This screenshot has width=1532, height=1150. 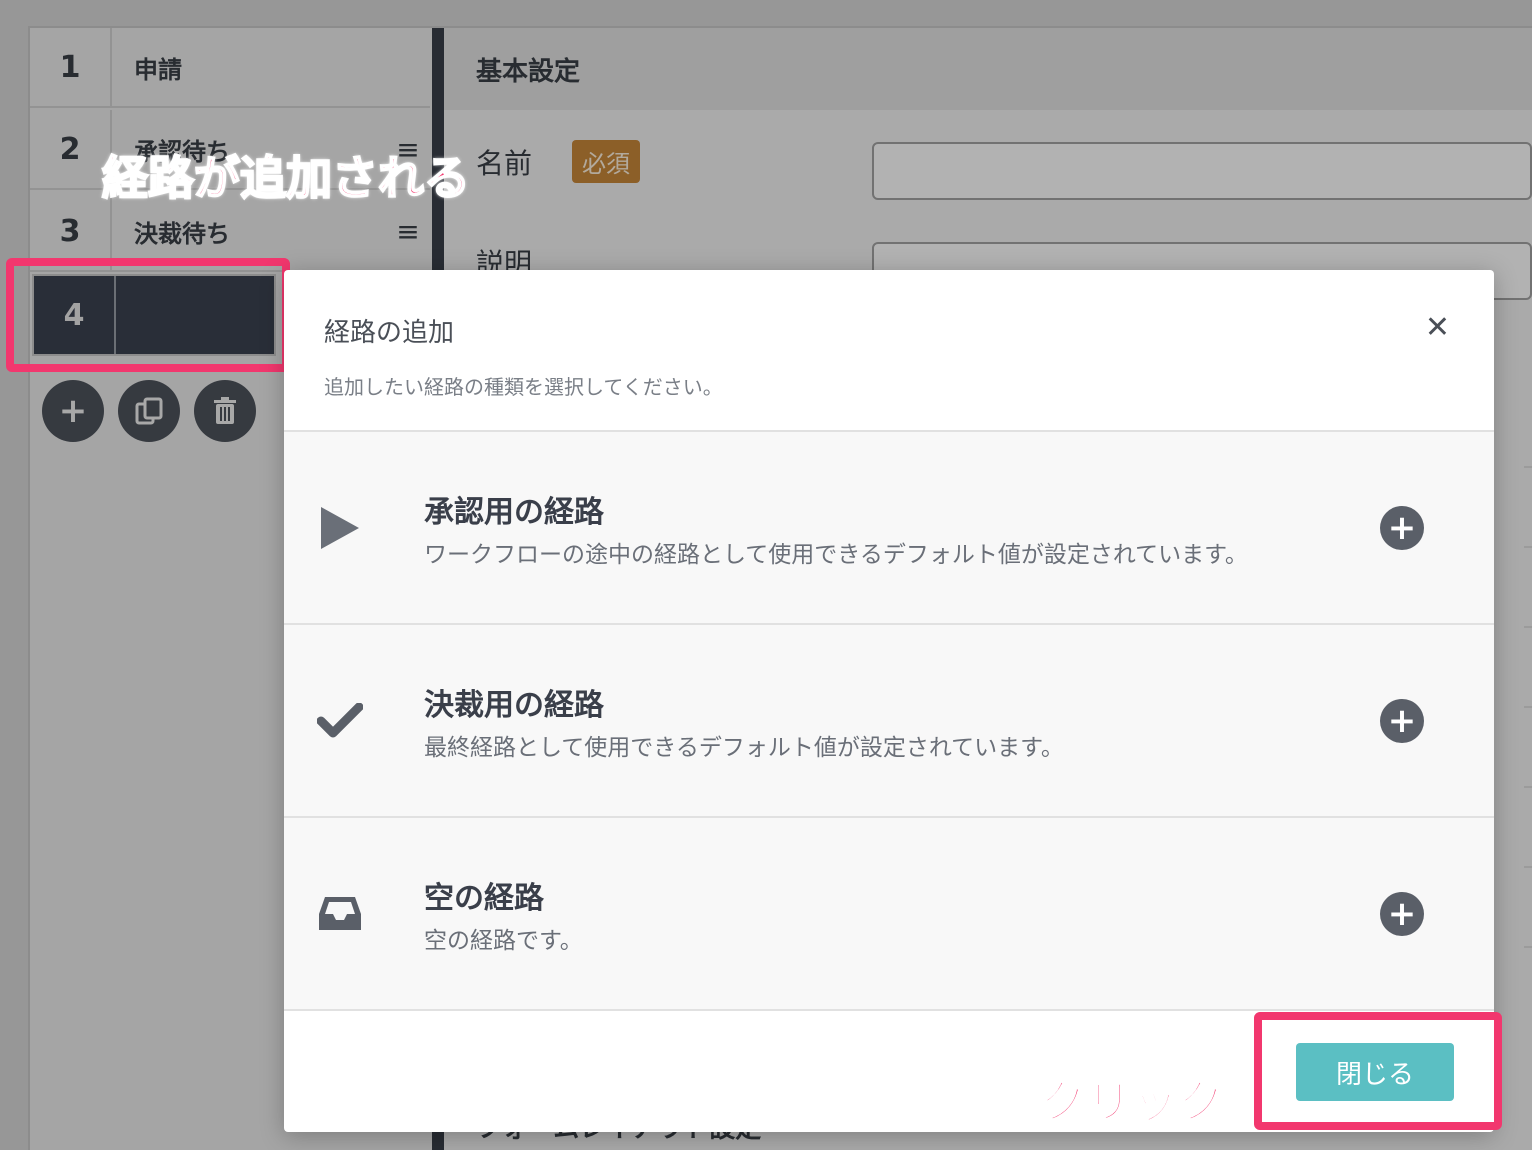 What do you see at coordinates (484, 898) in the screenshot?
I see `option-title: 空の経路` at bounding box center [484, 898].